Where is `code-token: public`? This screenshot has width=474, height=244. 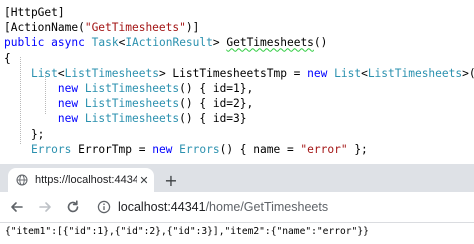 code-token: public is located at coordinates (24, 43).